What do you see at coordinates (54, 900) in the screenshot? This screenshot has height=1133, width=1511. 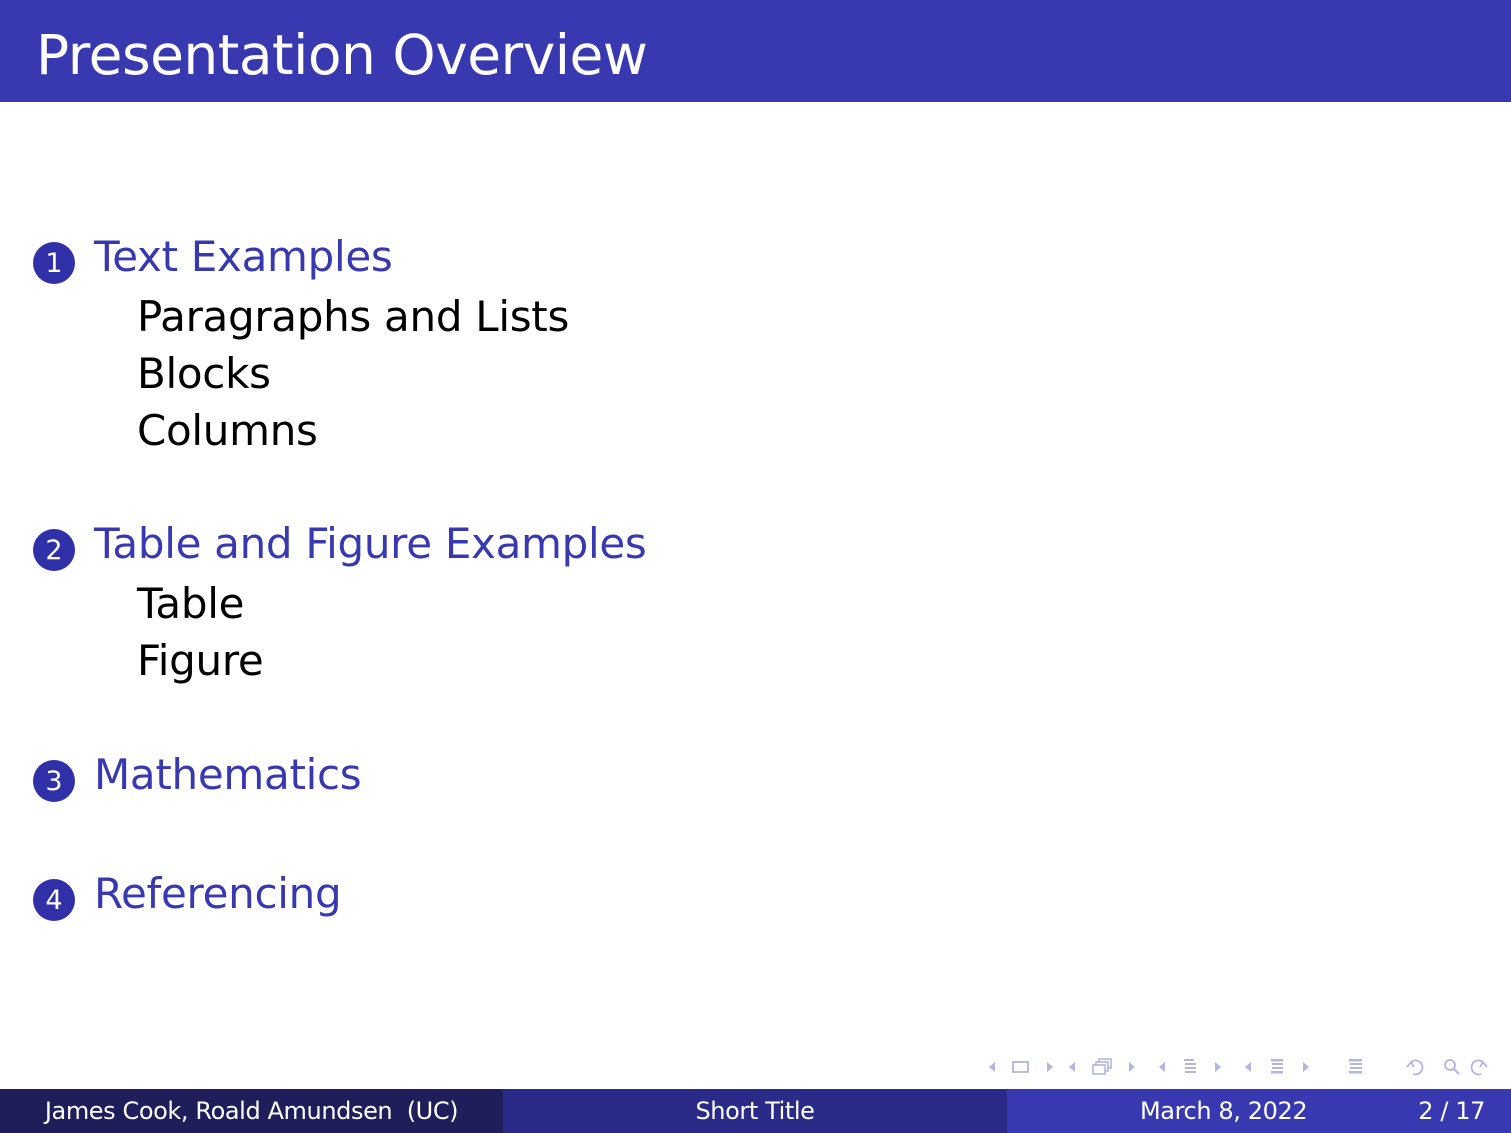 I see `section-number-badge: 4` at bounding box center [54, 900].